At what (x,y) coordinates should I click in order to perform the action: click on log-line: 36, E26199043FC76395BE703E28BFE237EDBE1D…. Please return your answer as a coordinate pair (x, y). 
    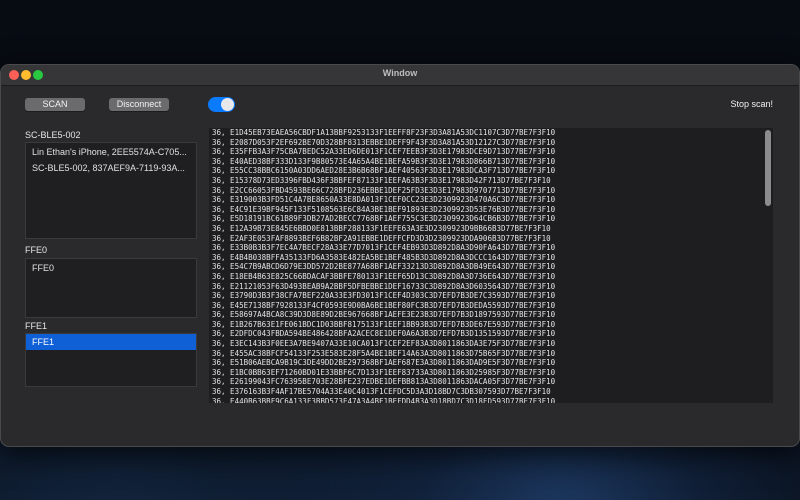
    Looking at the image, I should click on (384, 382).